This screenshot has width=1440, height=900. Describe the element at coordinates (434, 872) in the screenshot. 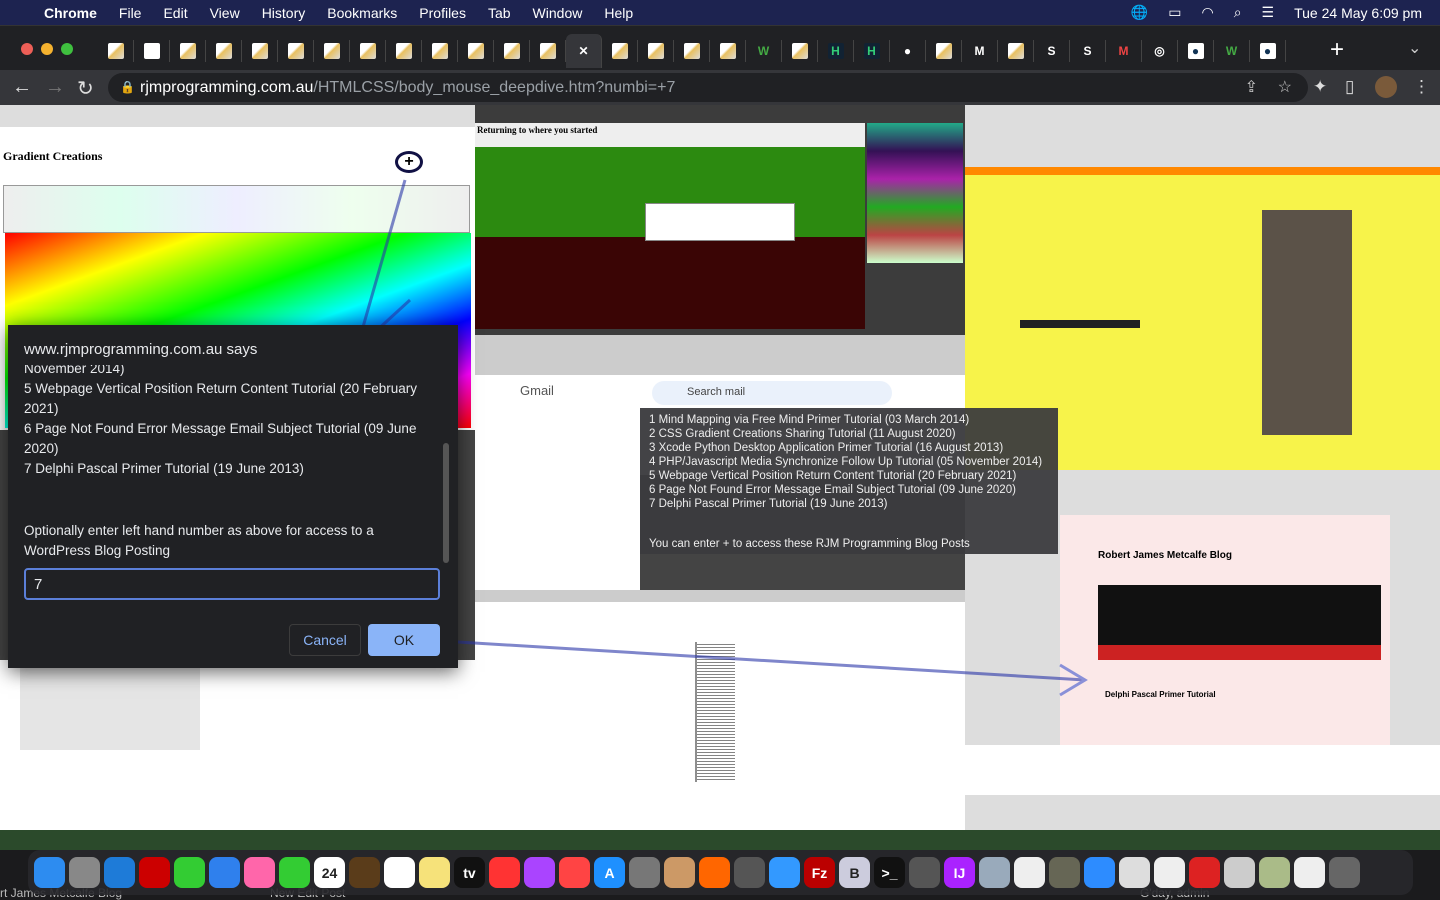

I see `dock-notes-icon` at that location.